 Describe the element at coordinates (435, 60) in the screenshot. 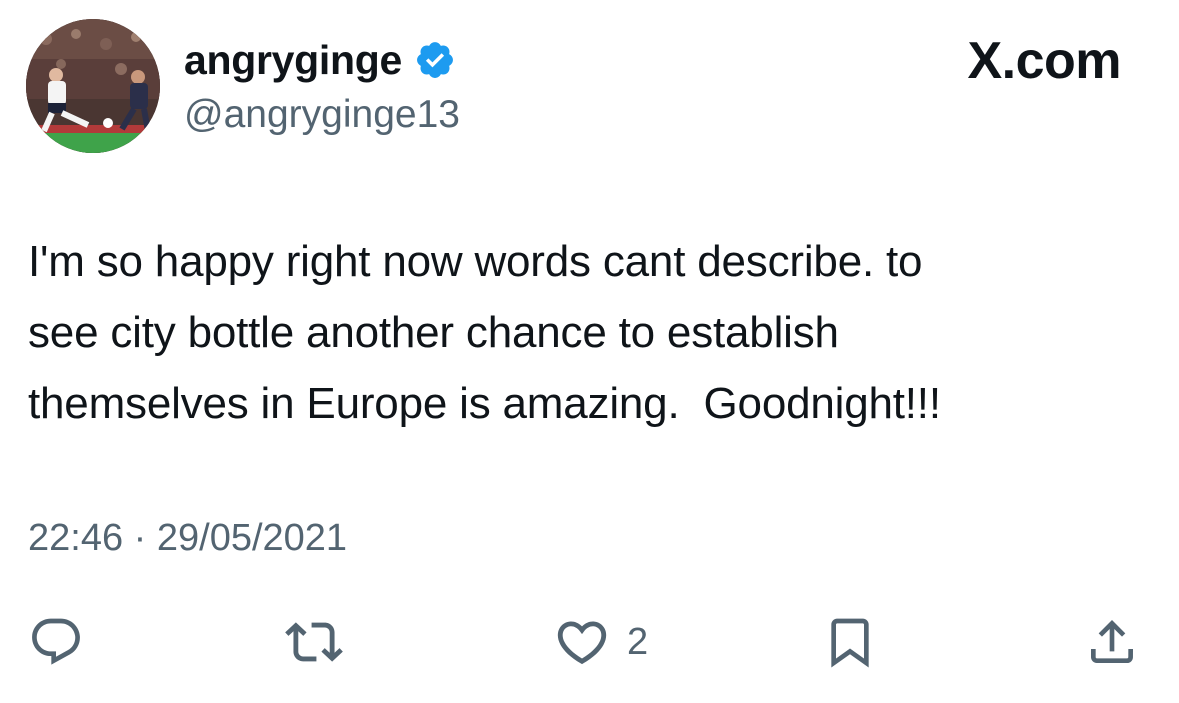

I see `verified-badge-icon` at that location.